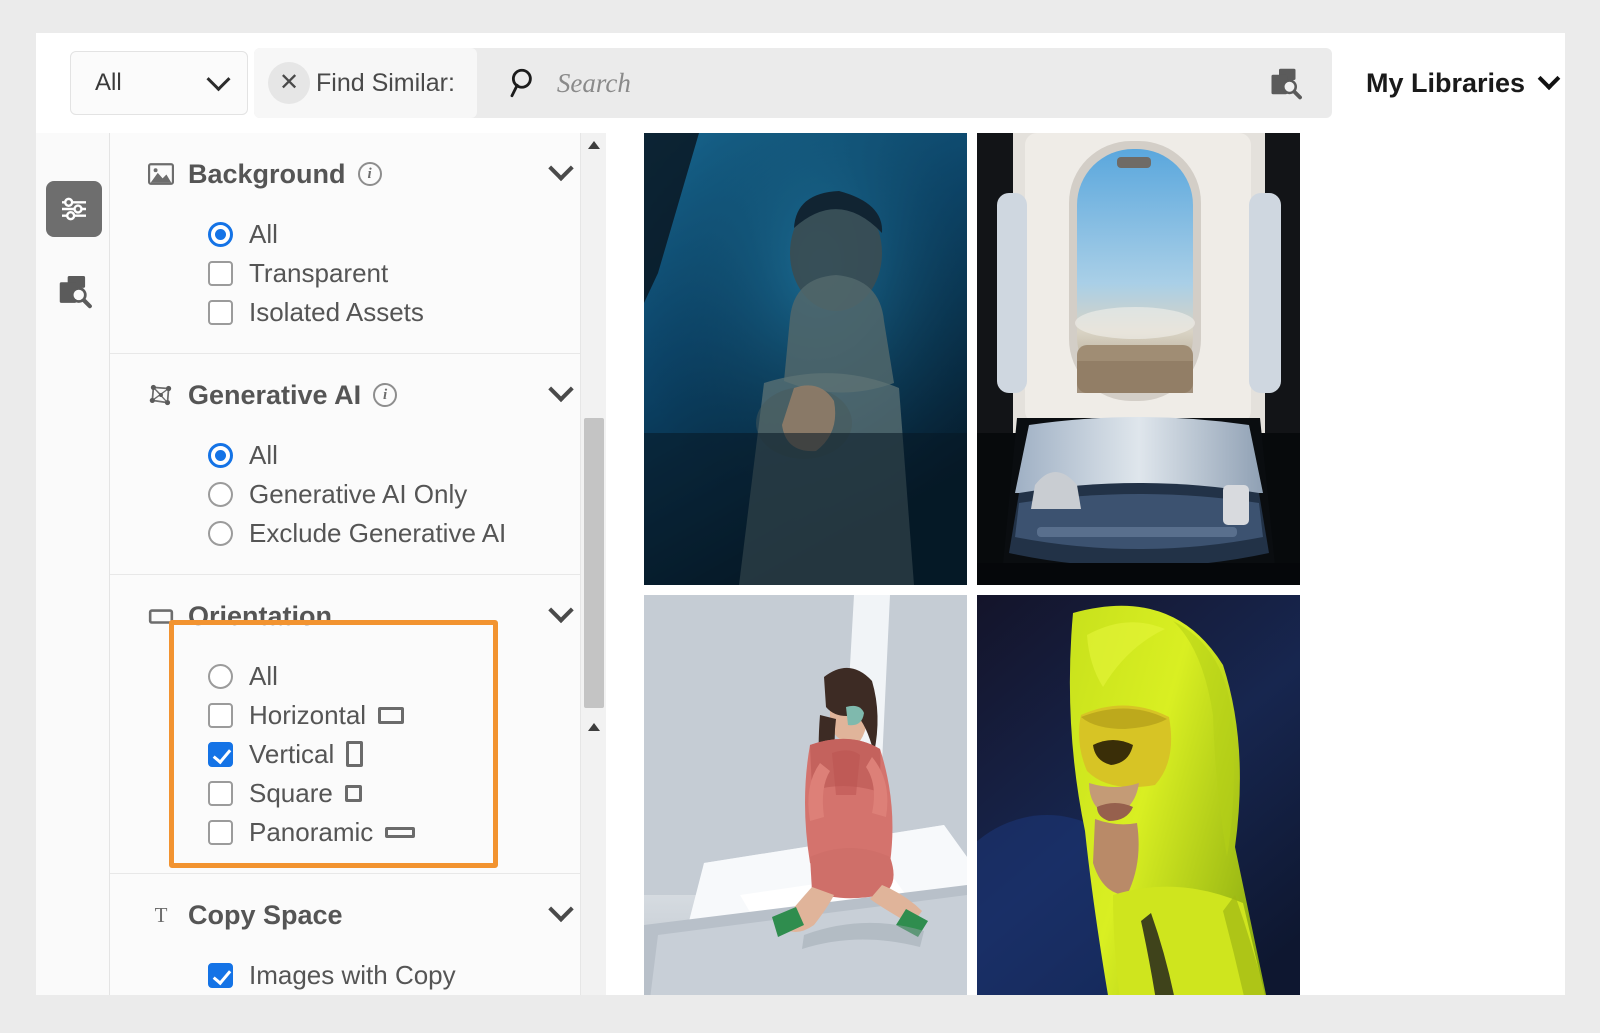 Image resolution: width=1600 pixels, height=1033 pixels. I want to click on search-icon, so click(524, 83).